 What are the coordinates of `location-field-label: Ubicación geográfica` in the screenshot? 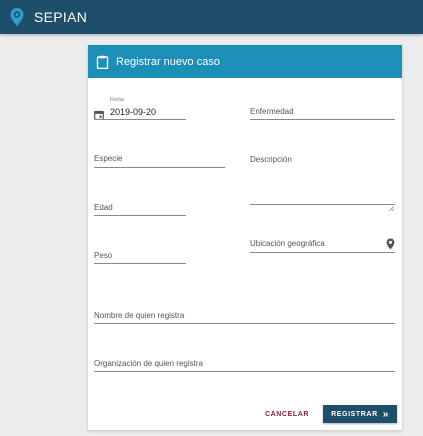 It's located at (287, 243).